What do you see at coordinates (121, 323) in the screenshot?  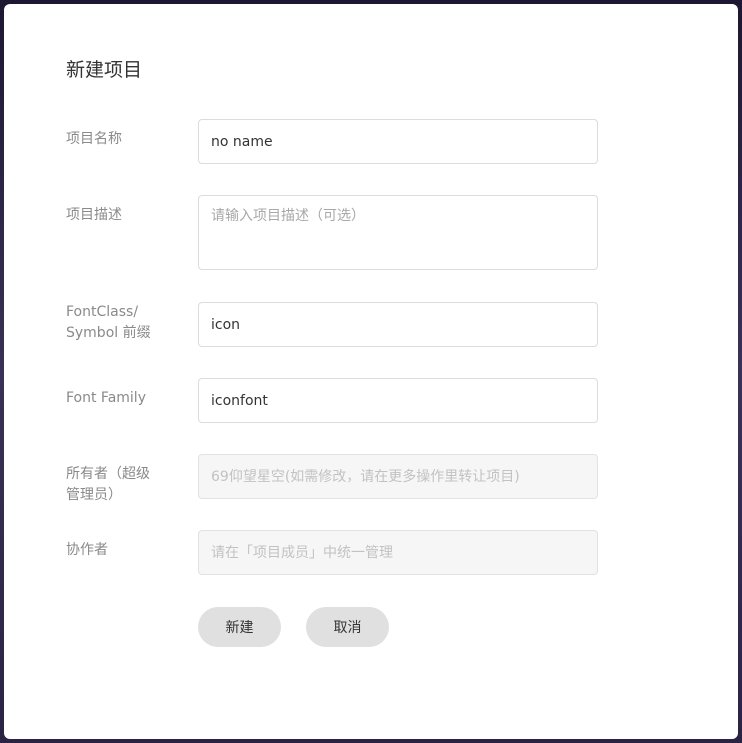 I see `prefix-label: FontClass/ Symbol 前缀` at bounding box center [121, 323].